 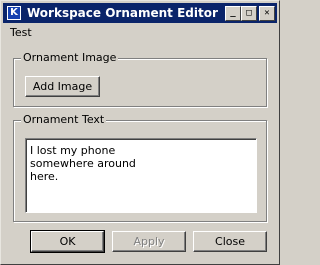 What do you see at coordinates (149, 241) in the screenshot?
I see `apply-button: Apply` at bounding box center [149, 241].